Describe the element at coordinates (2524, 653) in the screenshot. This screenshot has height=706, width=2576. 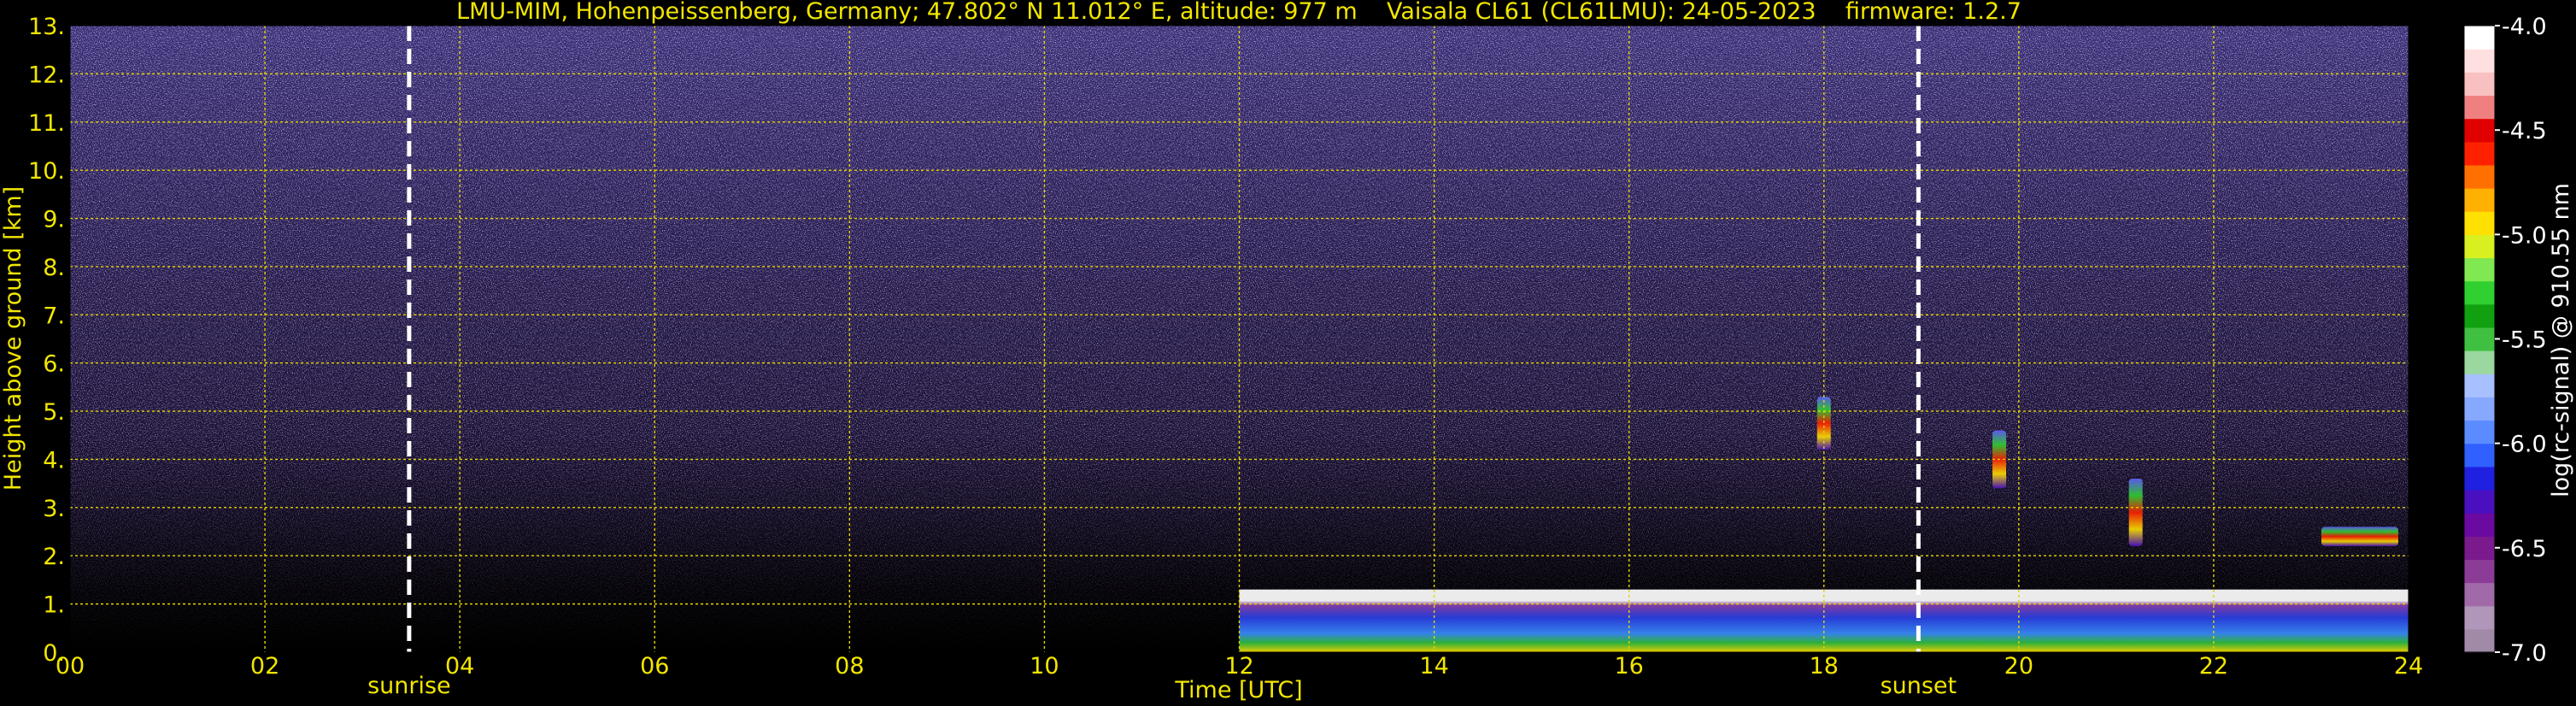
I see `colorbar-tick-label: -7.0` at that location.